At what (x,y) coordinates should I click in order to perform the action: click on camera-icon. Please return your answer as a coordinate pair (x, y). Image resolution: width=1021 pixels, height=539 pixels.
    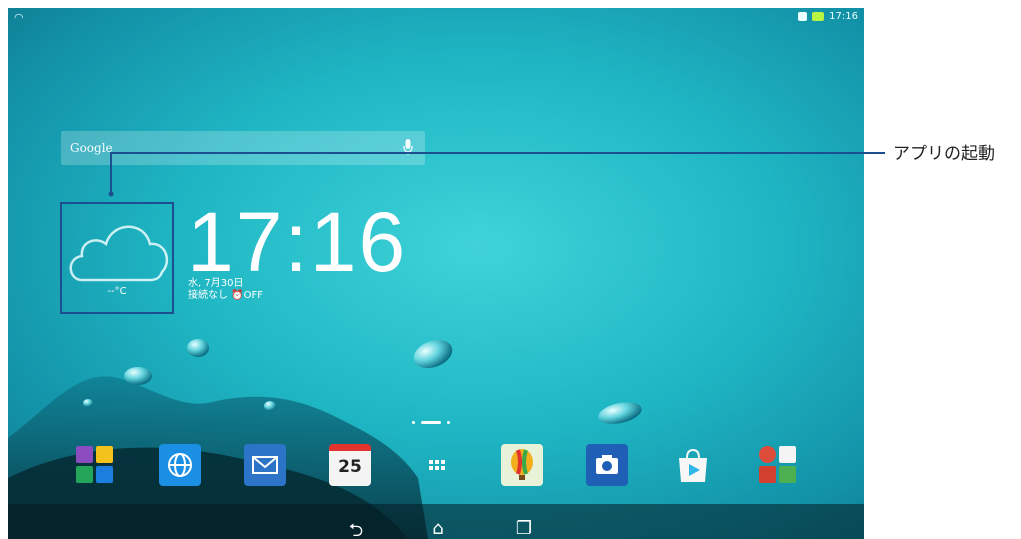
    Looking at the image, I should click on (607, 465).